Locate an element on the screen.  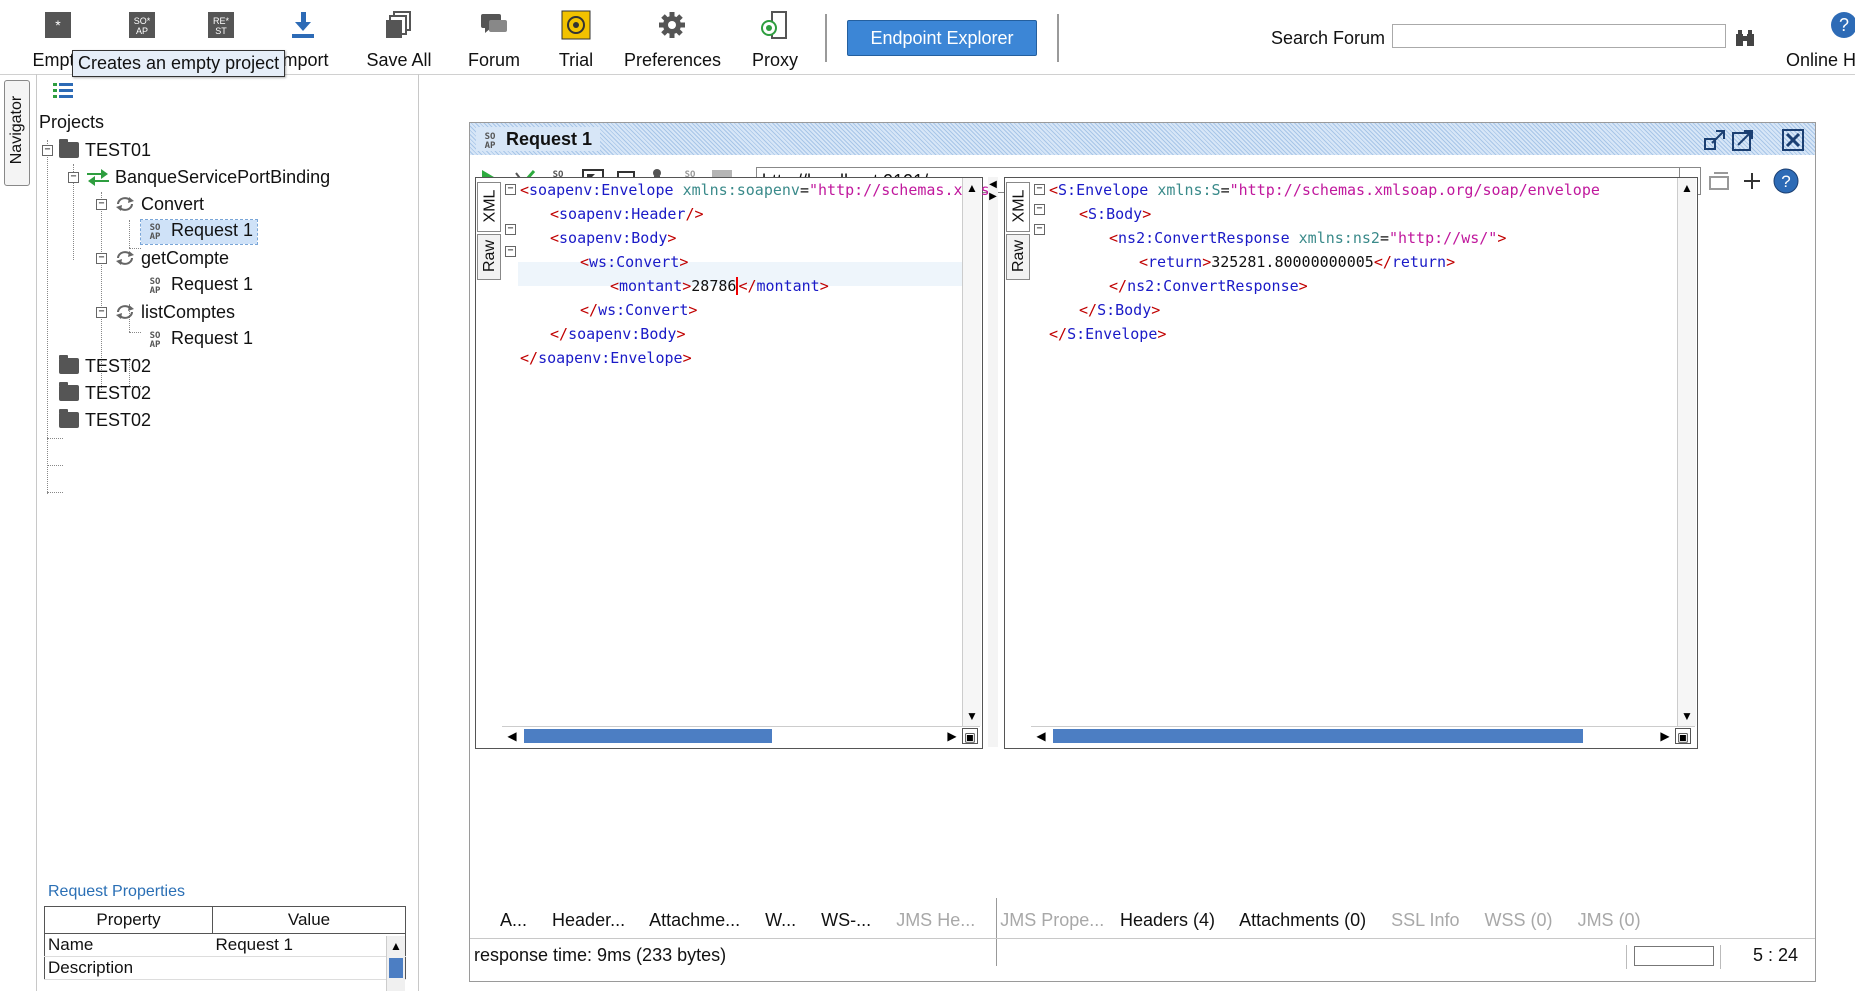
svg-text: SO* is located at coordinates (142, 21).